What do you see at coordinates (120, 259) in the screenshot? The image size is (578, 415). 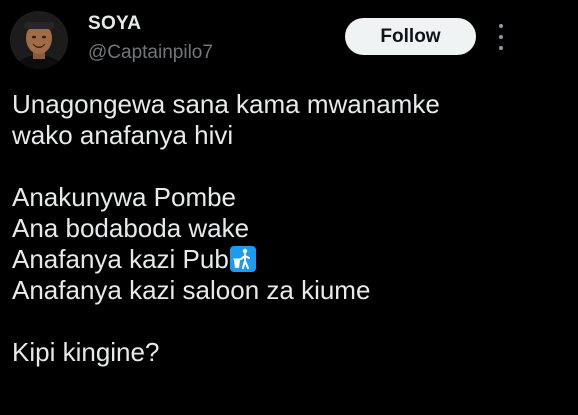 I see `tweet-line-text: Anafanya kazi Pub` at bounding box center [120, 259].